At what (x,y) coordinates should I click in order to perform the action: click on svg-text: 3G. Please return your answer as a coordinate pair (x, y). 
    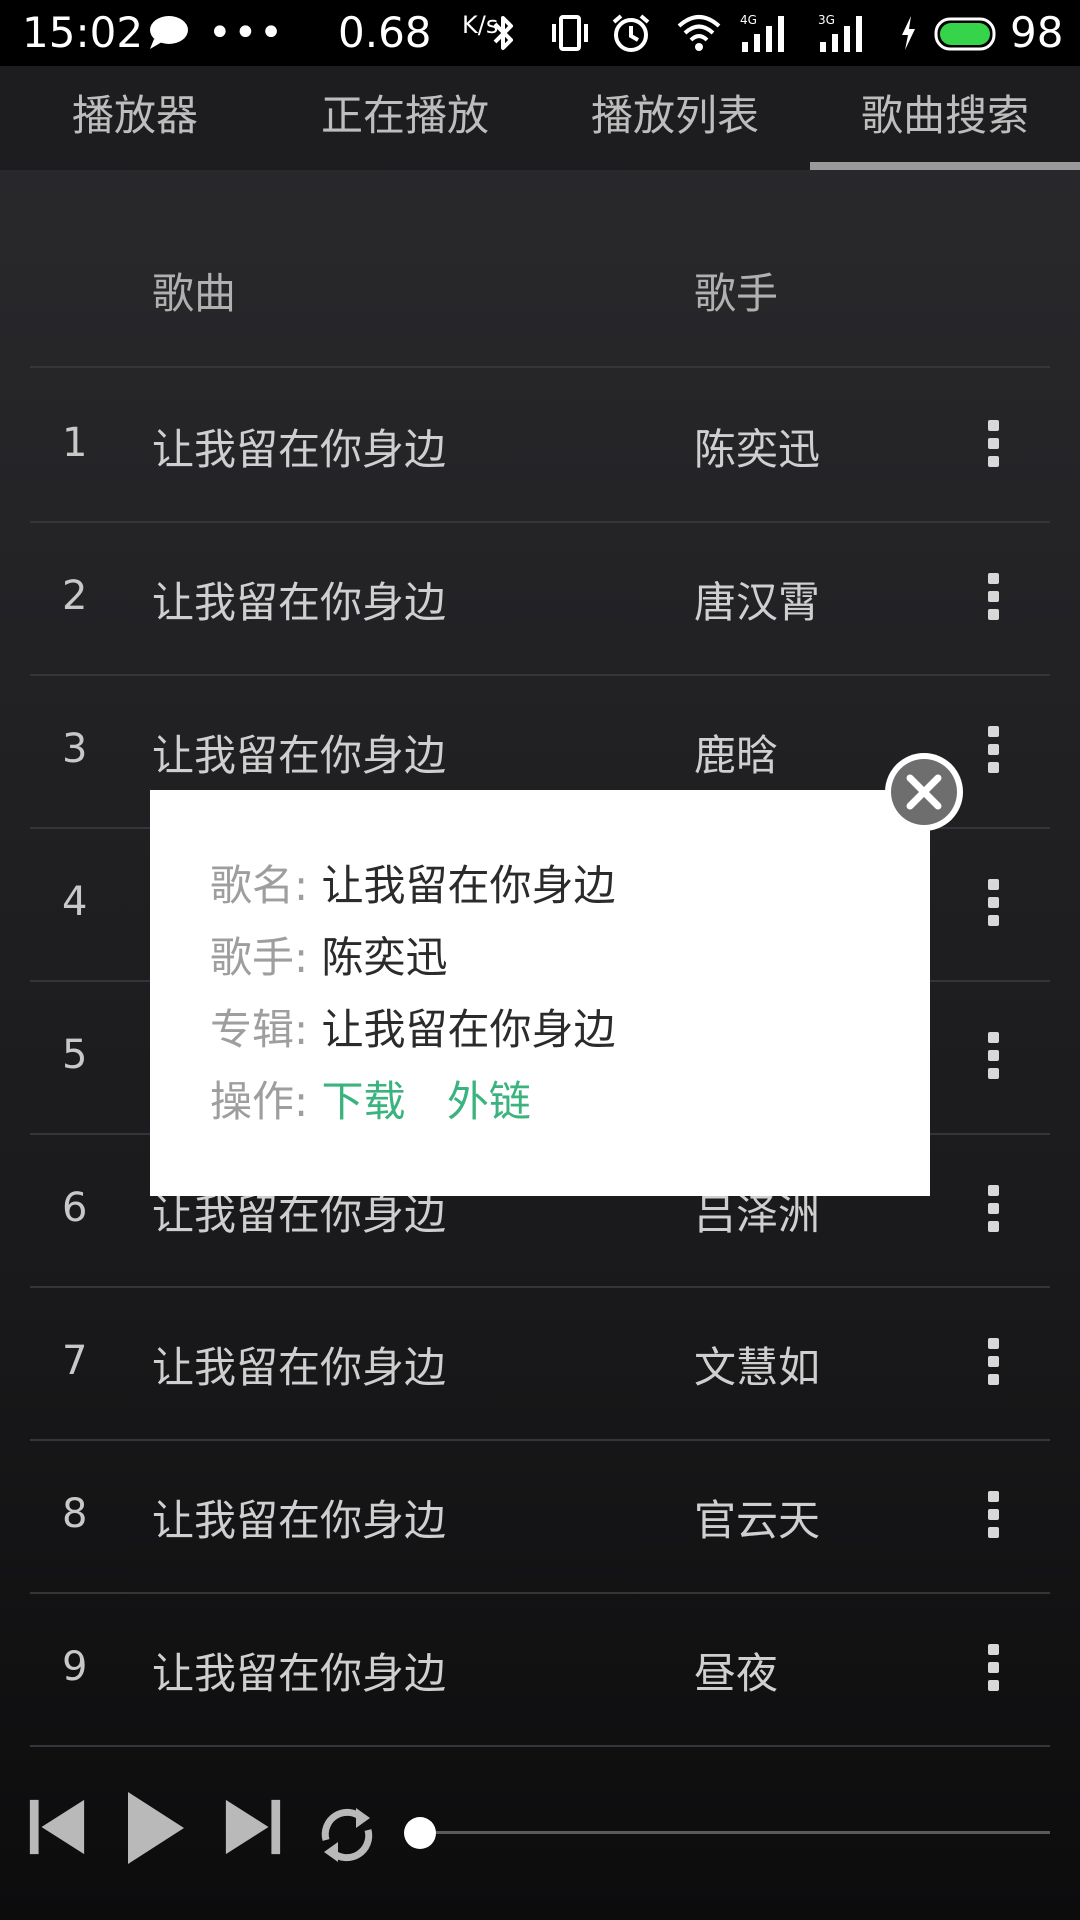
    Looking at the image, I should click on (826, 20).